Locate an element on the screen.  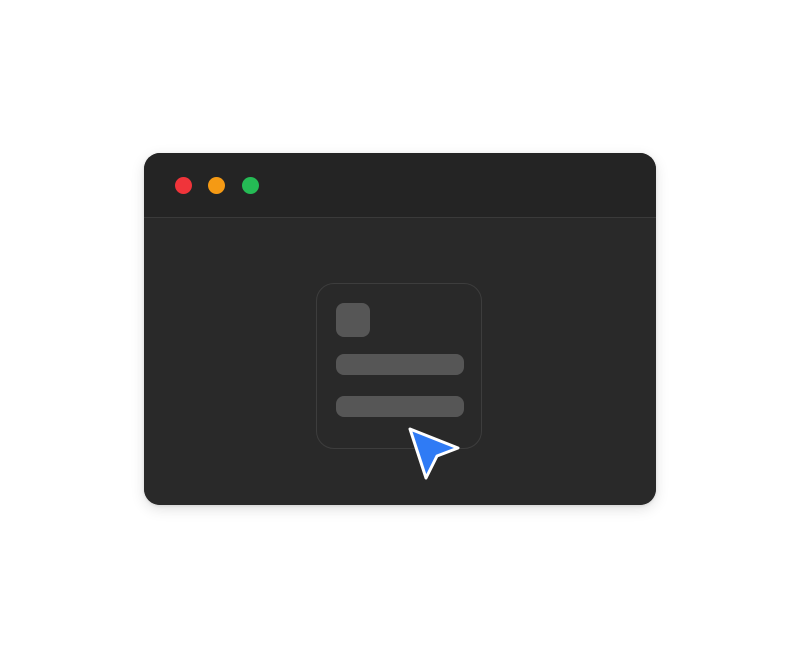
document-thumbnail-block is located at coordinates (353, 320).